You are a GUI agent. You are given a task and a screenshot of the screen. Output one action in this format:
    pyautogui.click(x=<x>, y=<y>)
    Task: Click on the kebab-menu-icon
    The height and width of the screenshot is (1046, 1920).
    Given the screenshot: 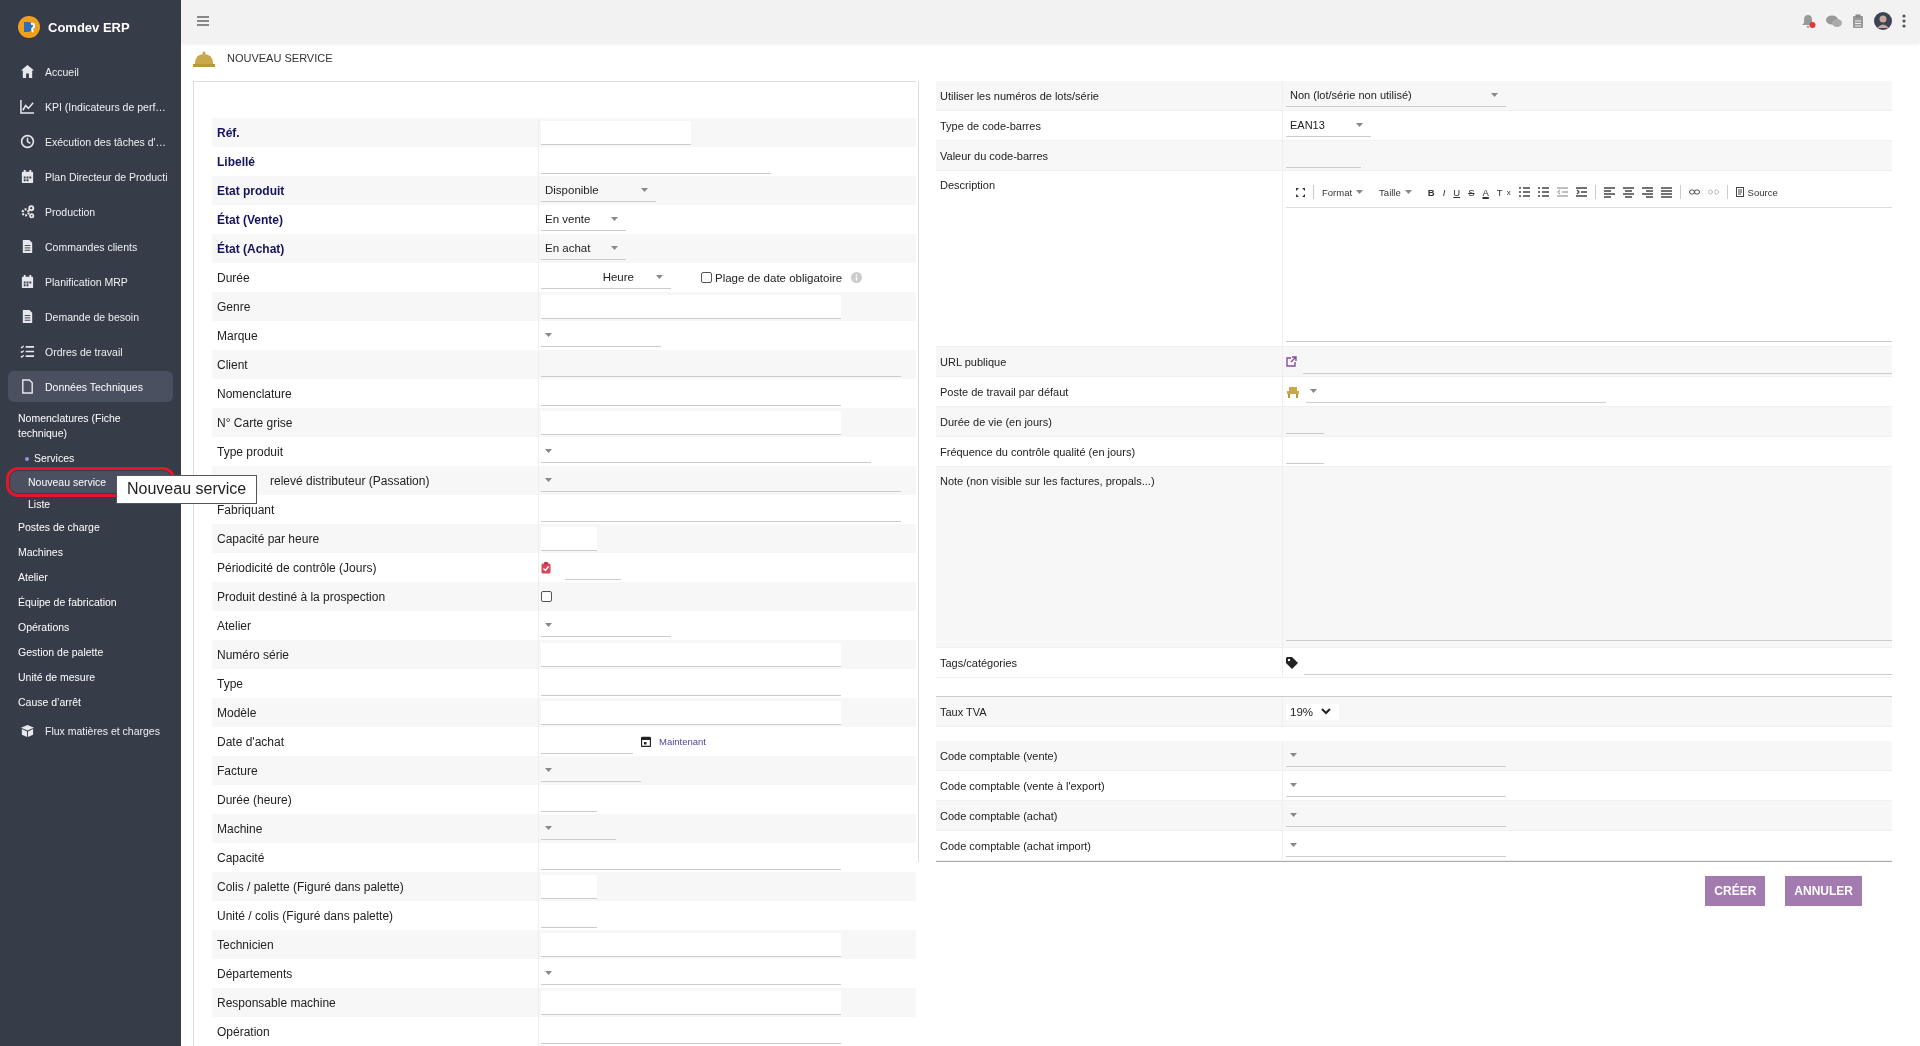 What is the action you would take?
    pyautogui.click(x=1904, y=21)
    